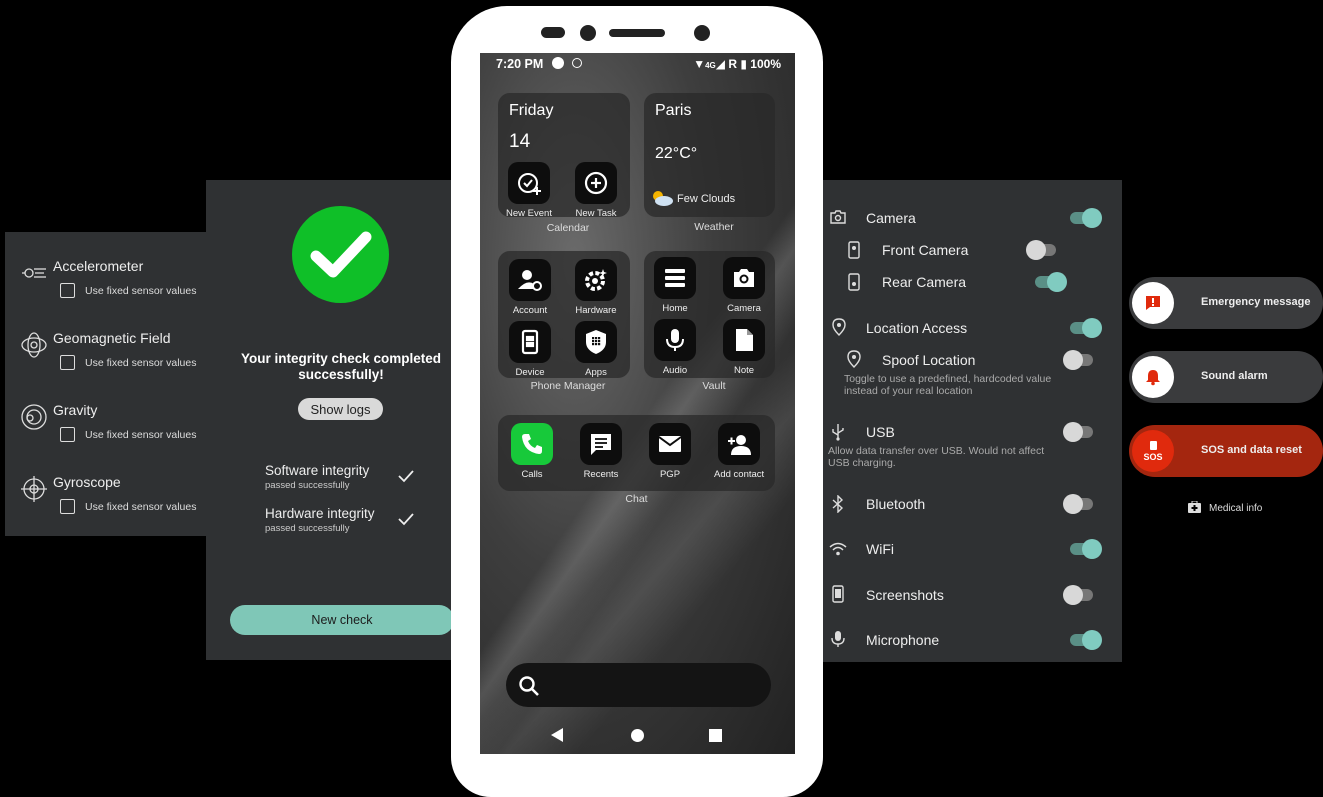  I want to click on location-toggle, so click(1086, 328).